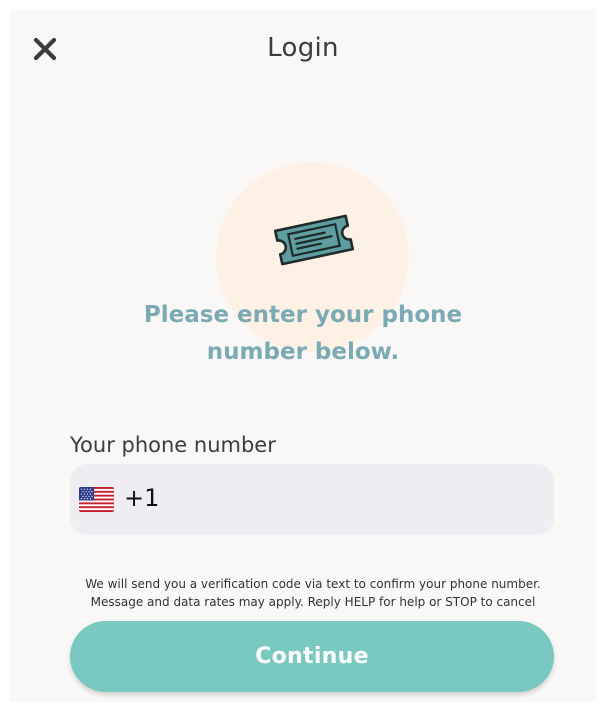 This screenshot has height=712, width=603. Describe the element at coordinates (312, 656) in the screenshot. I see `continue-button: Continue` at that location.